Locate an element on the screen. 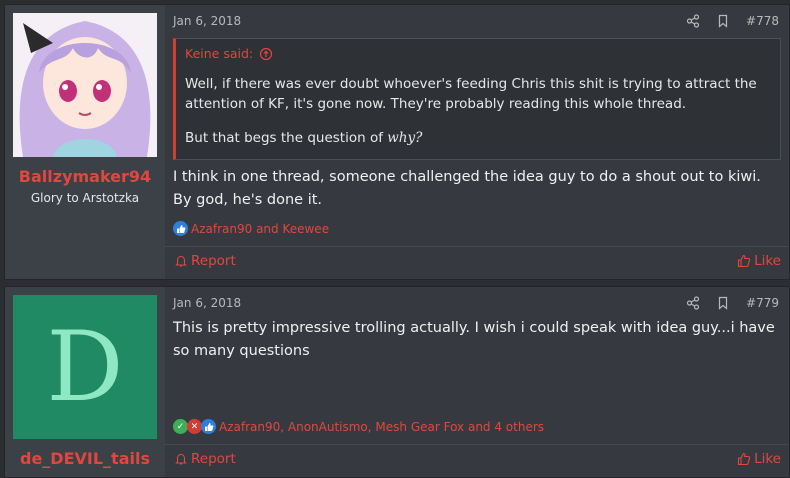 This screenshot has width=790, height=478. post-number: #779 is located at coordinates (762, 303).